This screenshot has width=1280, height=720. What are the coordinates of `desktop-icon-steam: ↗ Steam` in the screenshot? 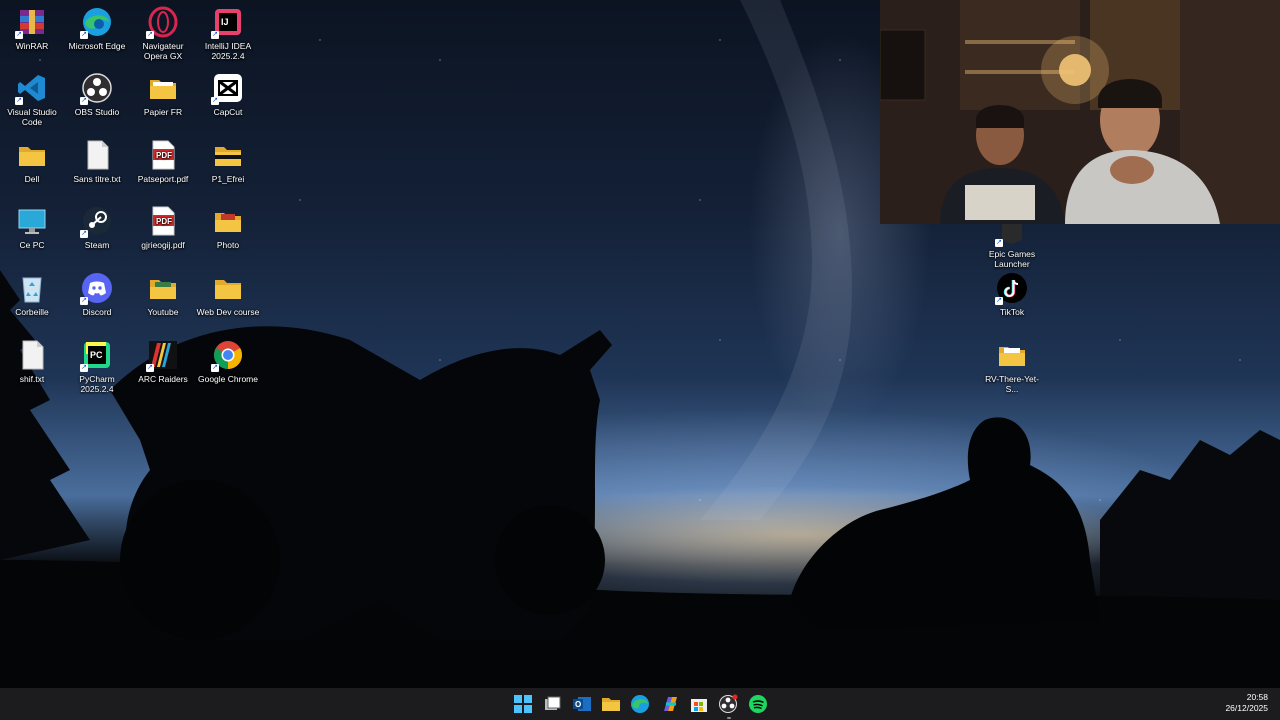 It's located at (97, 227).